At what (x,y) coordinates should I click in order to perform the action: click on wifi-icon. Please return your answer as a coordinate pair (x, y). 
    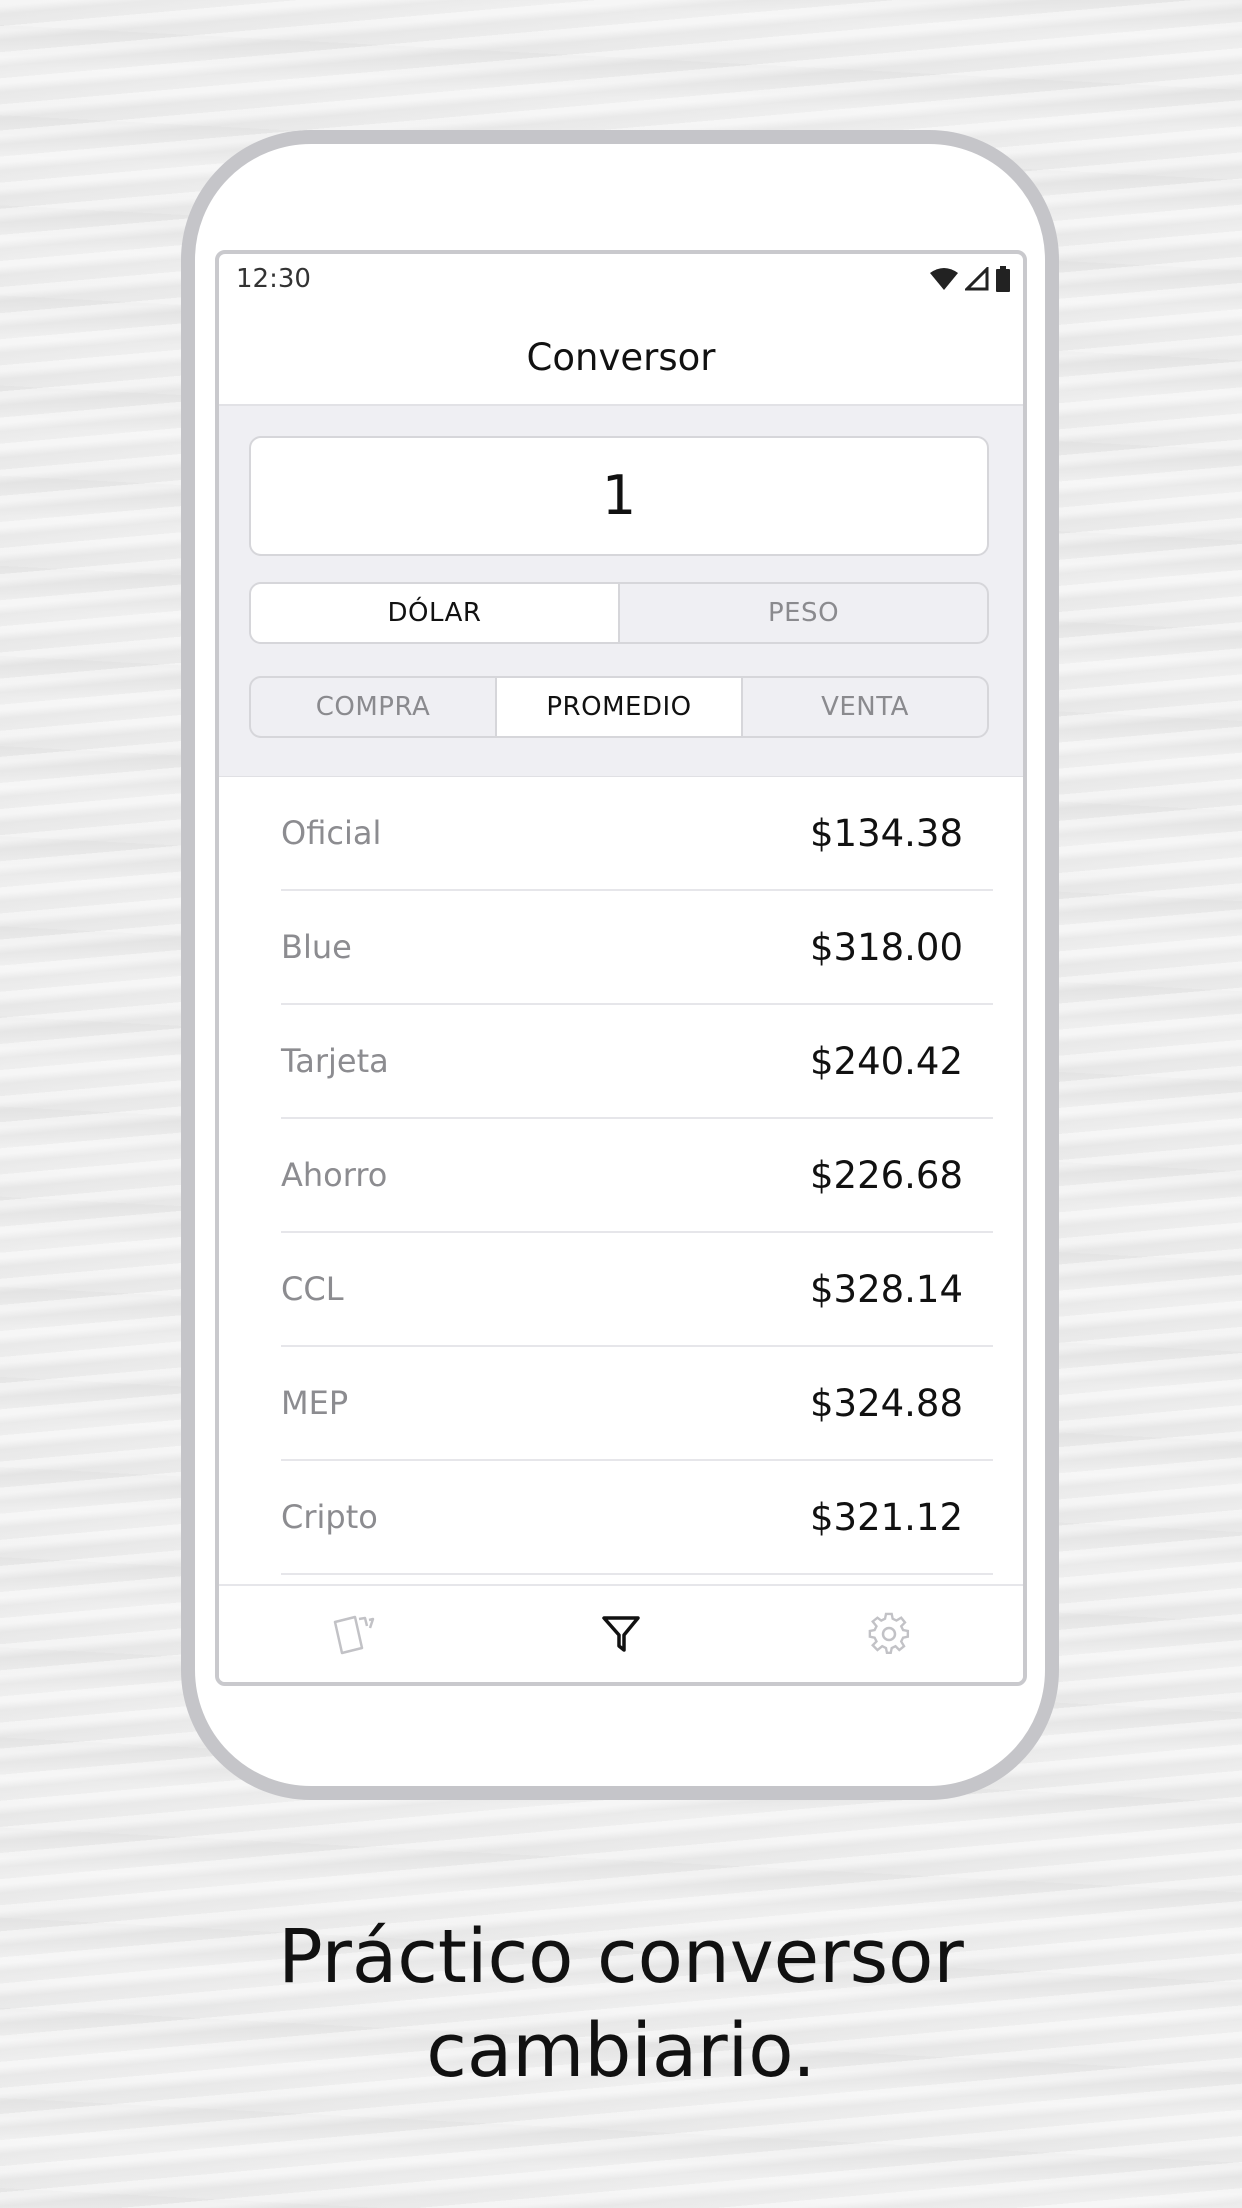
    Looking at the image, I should click on (944, 279).